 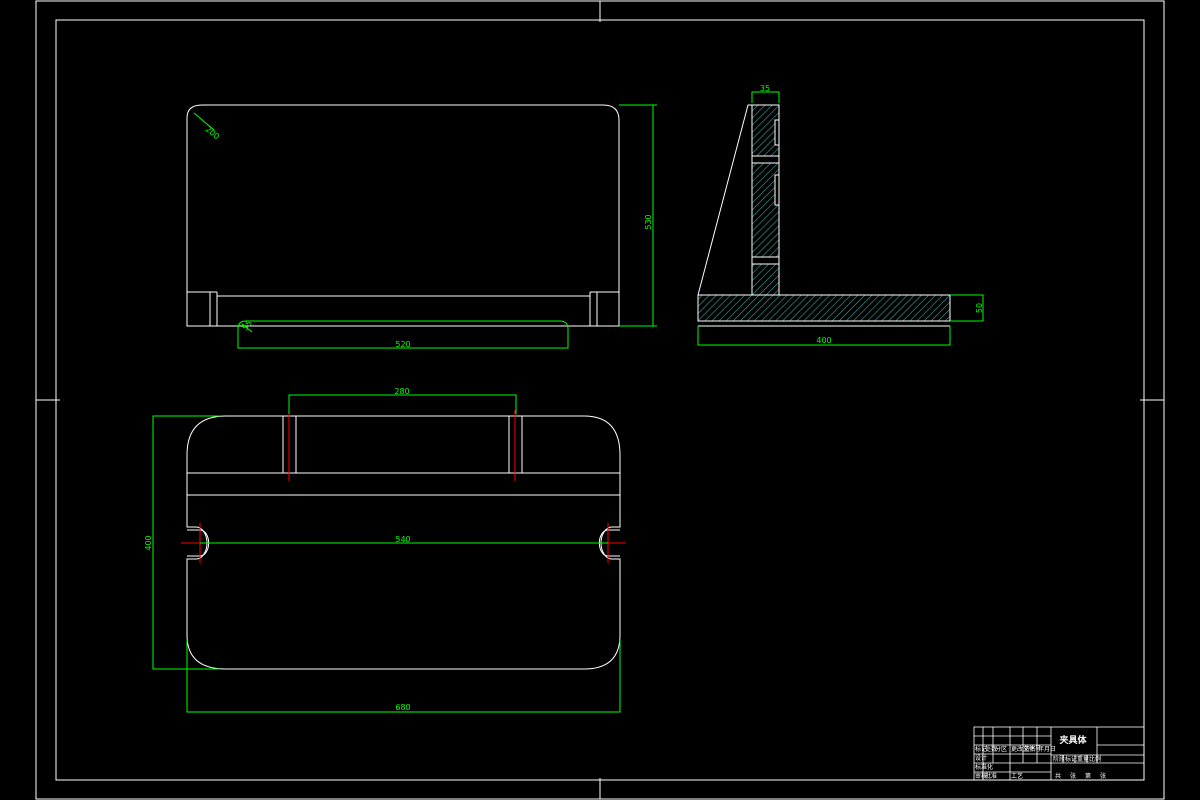 I want to click on title-block-cell-label: 分区, so click(x=1001, y=749).